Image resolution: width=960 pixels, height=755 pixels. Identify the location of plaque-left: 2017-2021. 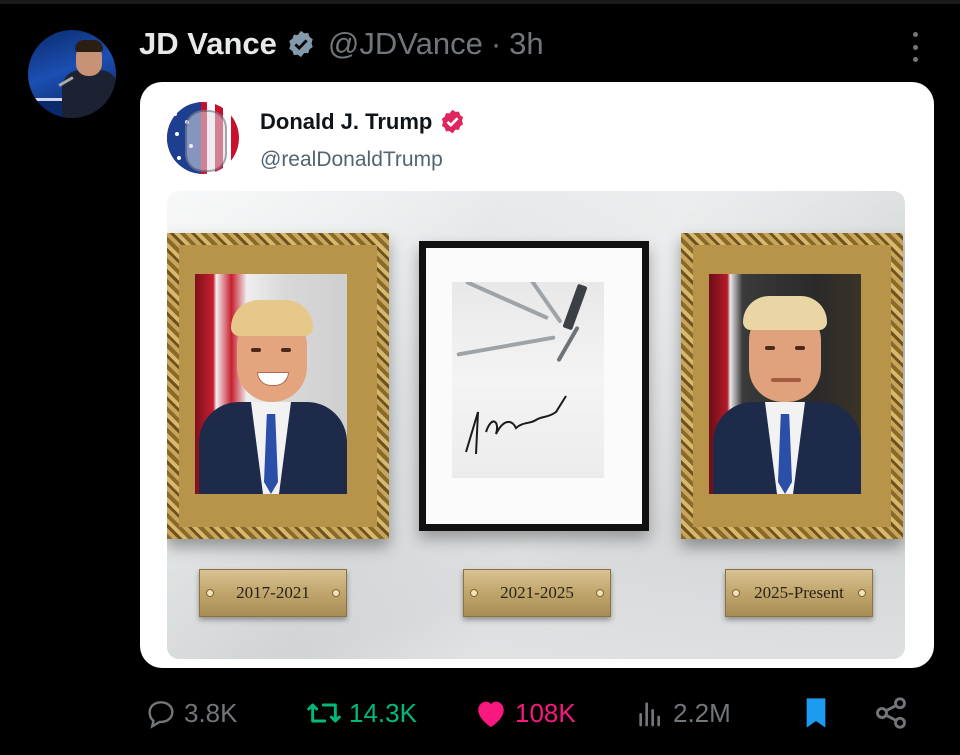
(273, 593).